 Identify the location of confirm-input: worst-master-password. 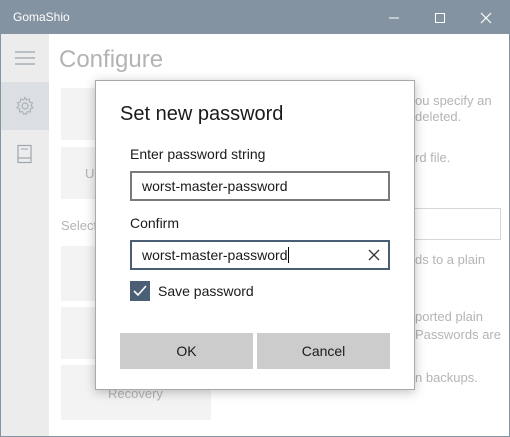
(260, 255).